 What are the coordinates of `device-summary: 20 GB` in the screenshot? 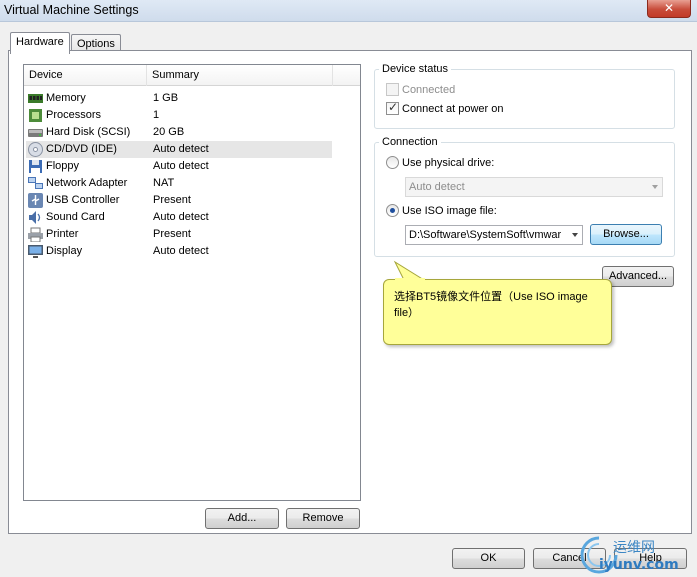 It's located at (169, 132).